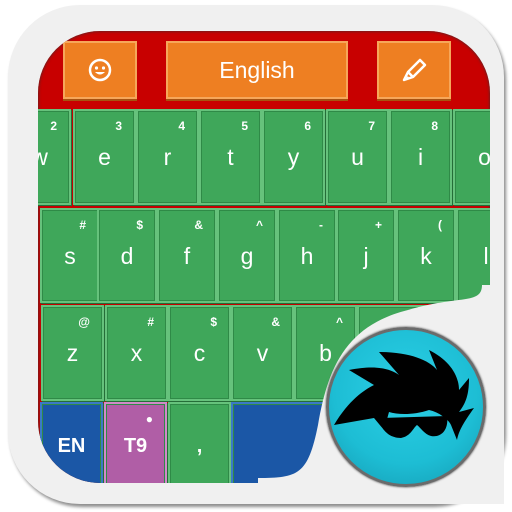 Image resolution: width=512 pixels, height=512 pixels. I want to click on logo-badge, so click(406, 407).